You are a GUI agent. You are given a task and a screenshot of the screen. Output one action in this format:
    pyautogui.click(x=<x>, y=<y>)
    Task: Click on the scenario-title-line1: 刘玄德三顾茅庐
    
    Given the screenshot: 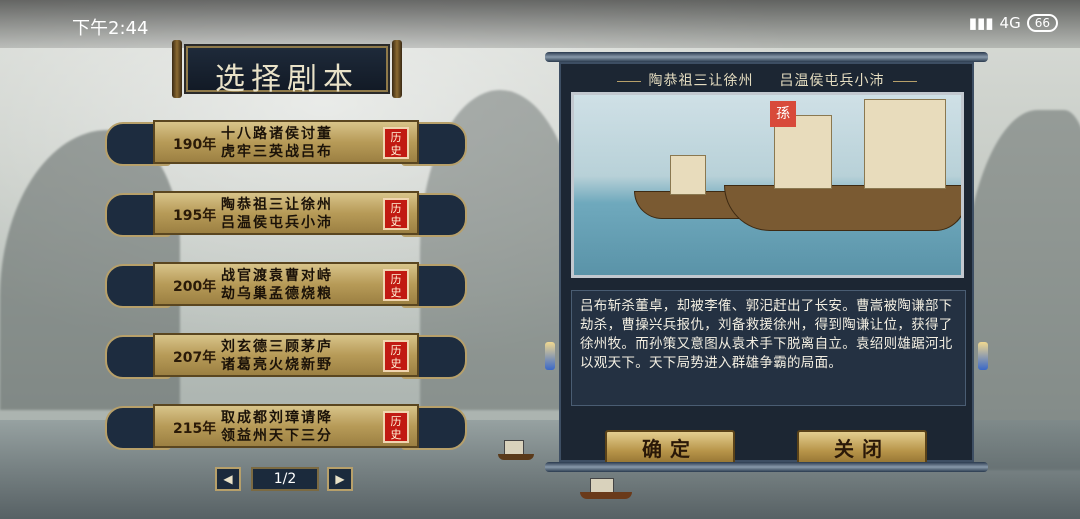 What is the action you would take?
    pyautogui.click(x=277, y=347)
    